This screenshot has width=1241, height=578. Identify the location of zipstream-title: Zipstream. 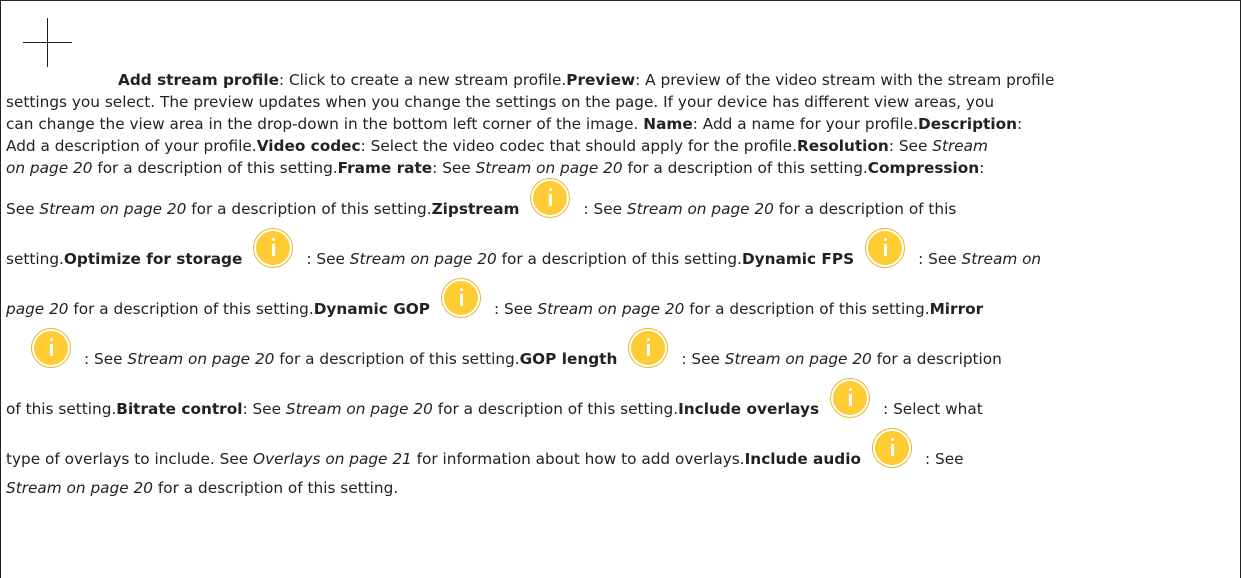
(475, 209).